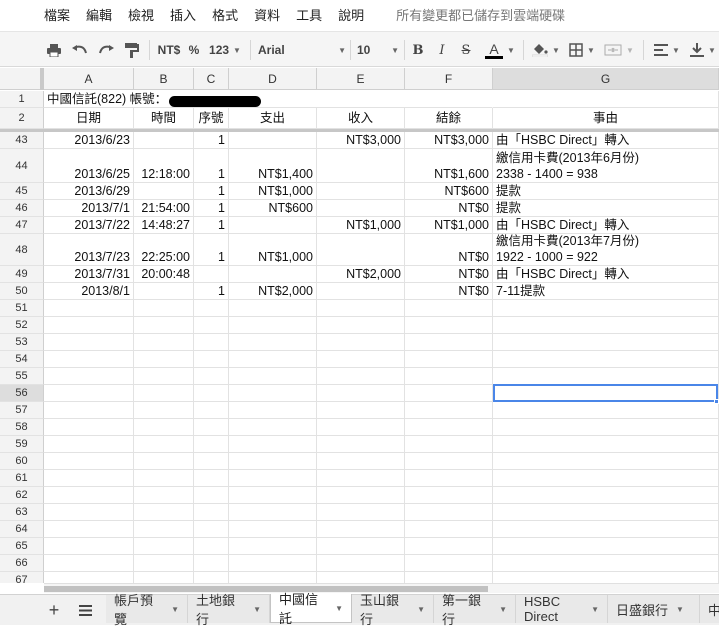 The image size is (719, 628). Describe the element at coordinates (89, 79) in the screenshot. I see `column-header-a: A` at that location.